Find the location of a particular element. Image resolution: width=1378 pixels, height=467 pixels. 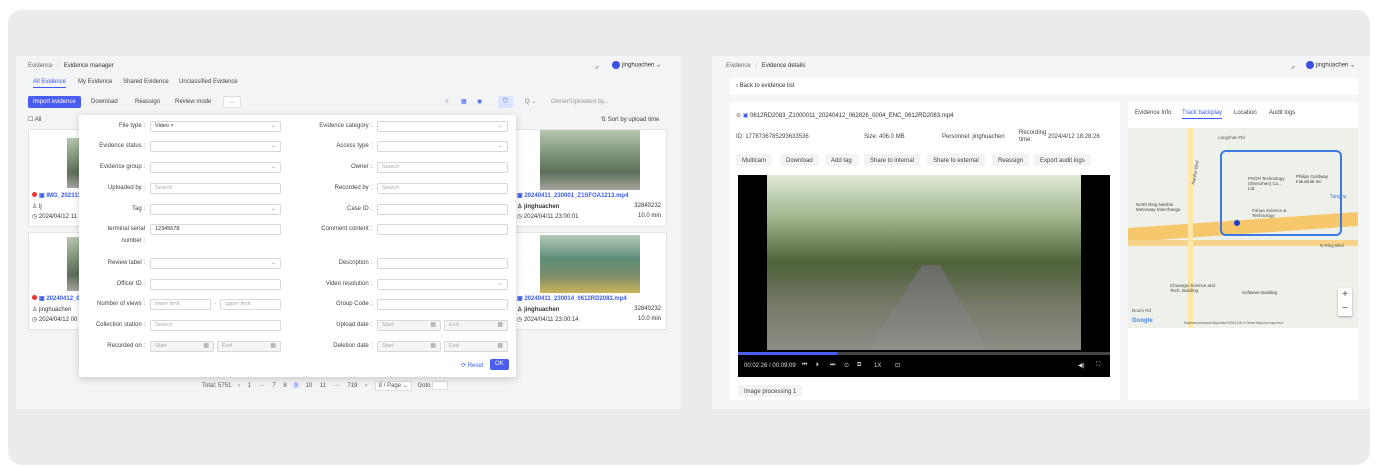

description-input is located at coordinates (442, 263).